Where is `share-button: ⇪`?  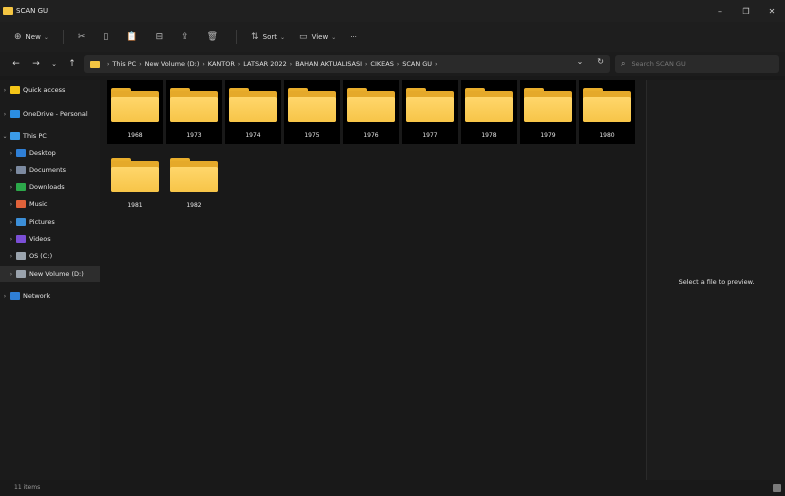
share-button: ⇪ is located at coordinates (187, 37).